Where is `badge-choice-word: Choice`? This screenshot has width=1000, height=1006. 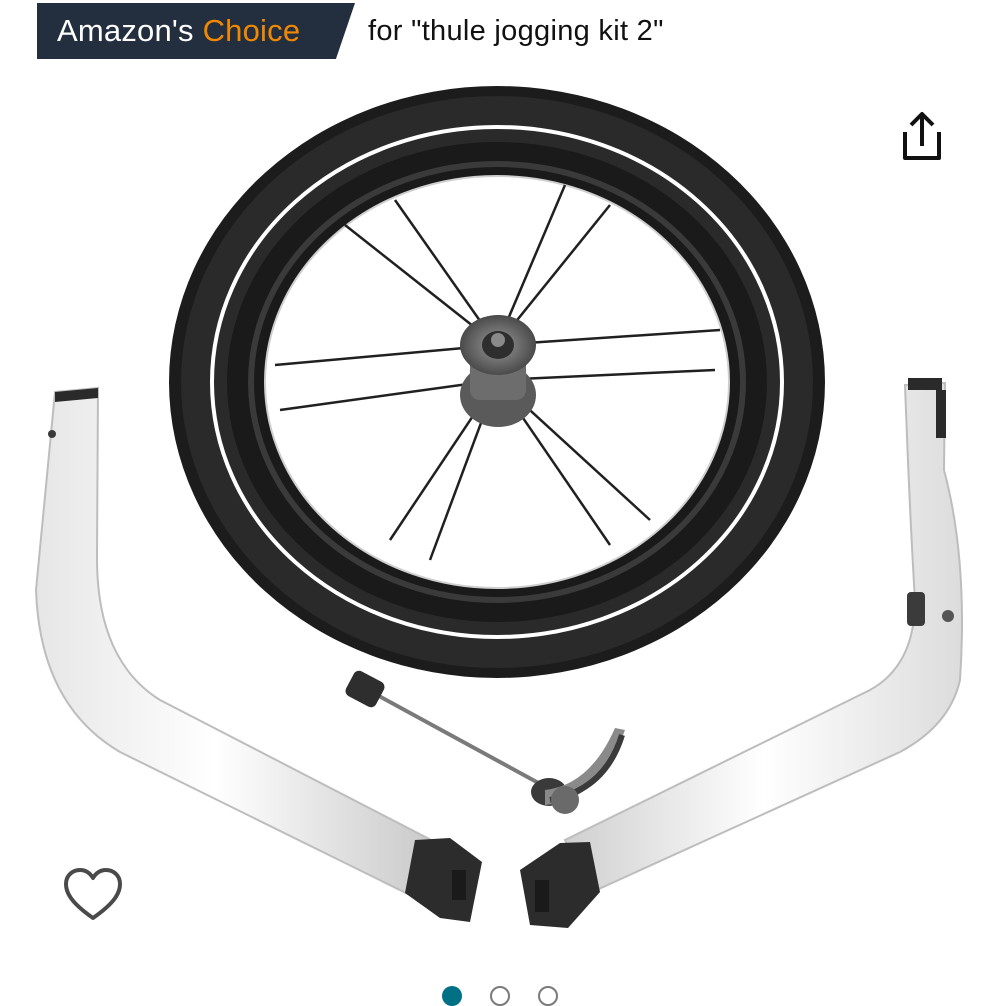
badge-choice-word: Choice is located at coordinates (251, 30).